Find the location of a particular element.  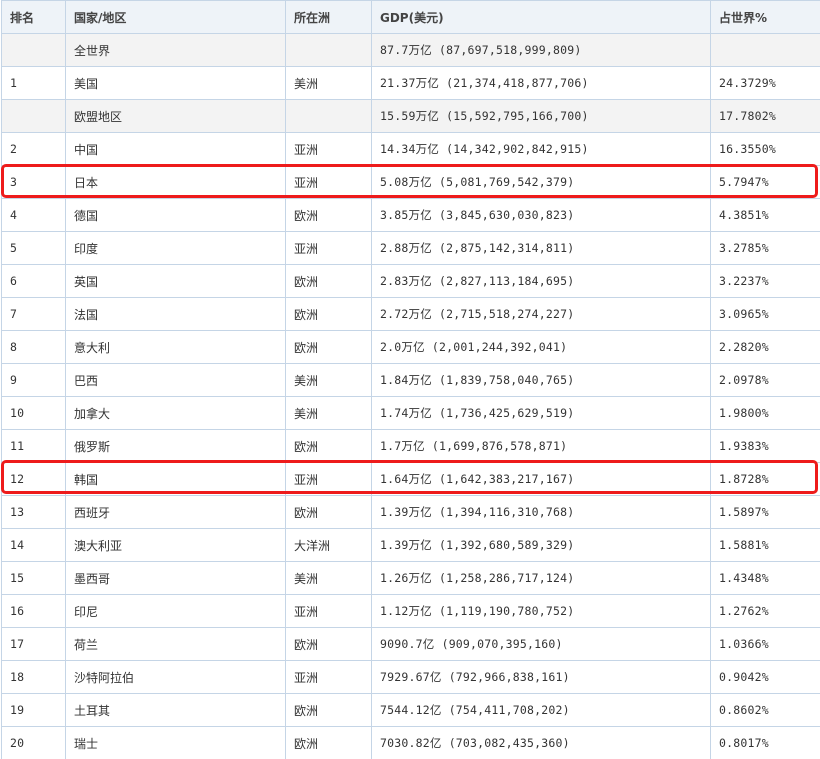

header-gdp: GDP(美元) is located at coordinates (541, 17).